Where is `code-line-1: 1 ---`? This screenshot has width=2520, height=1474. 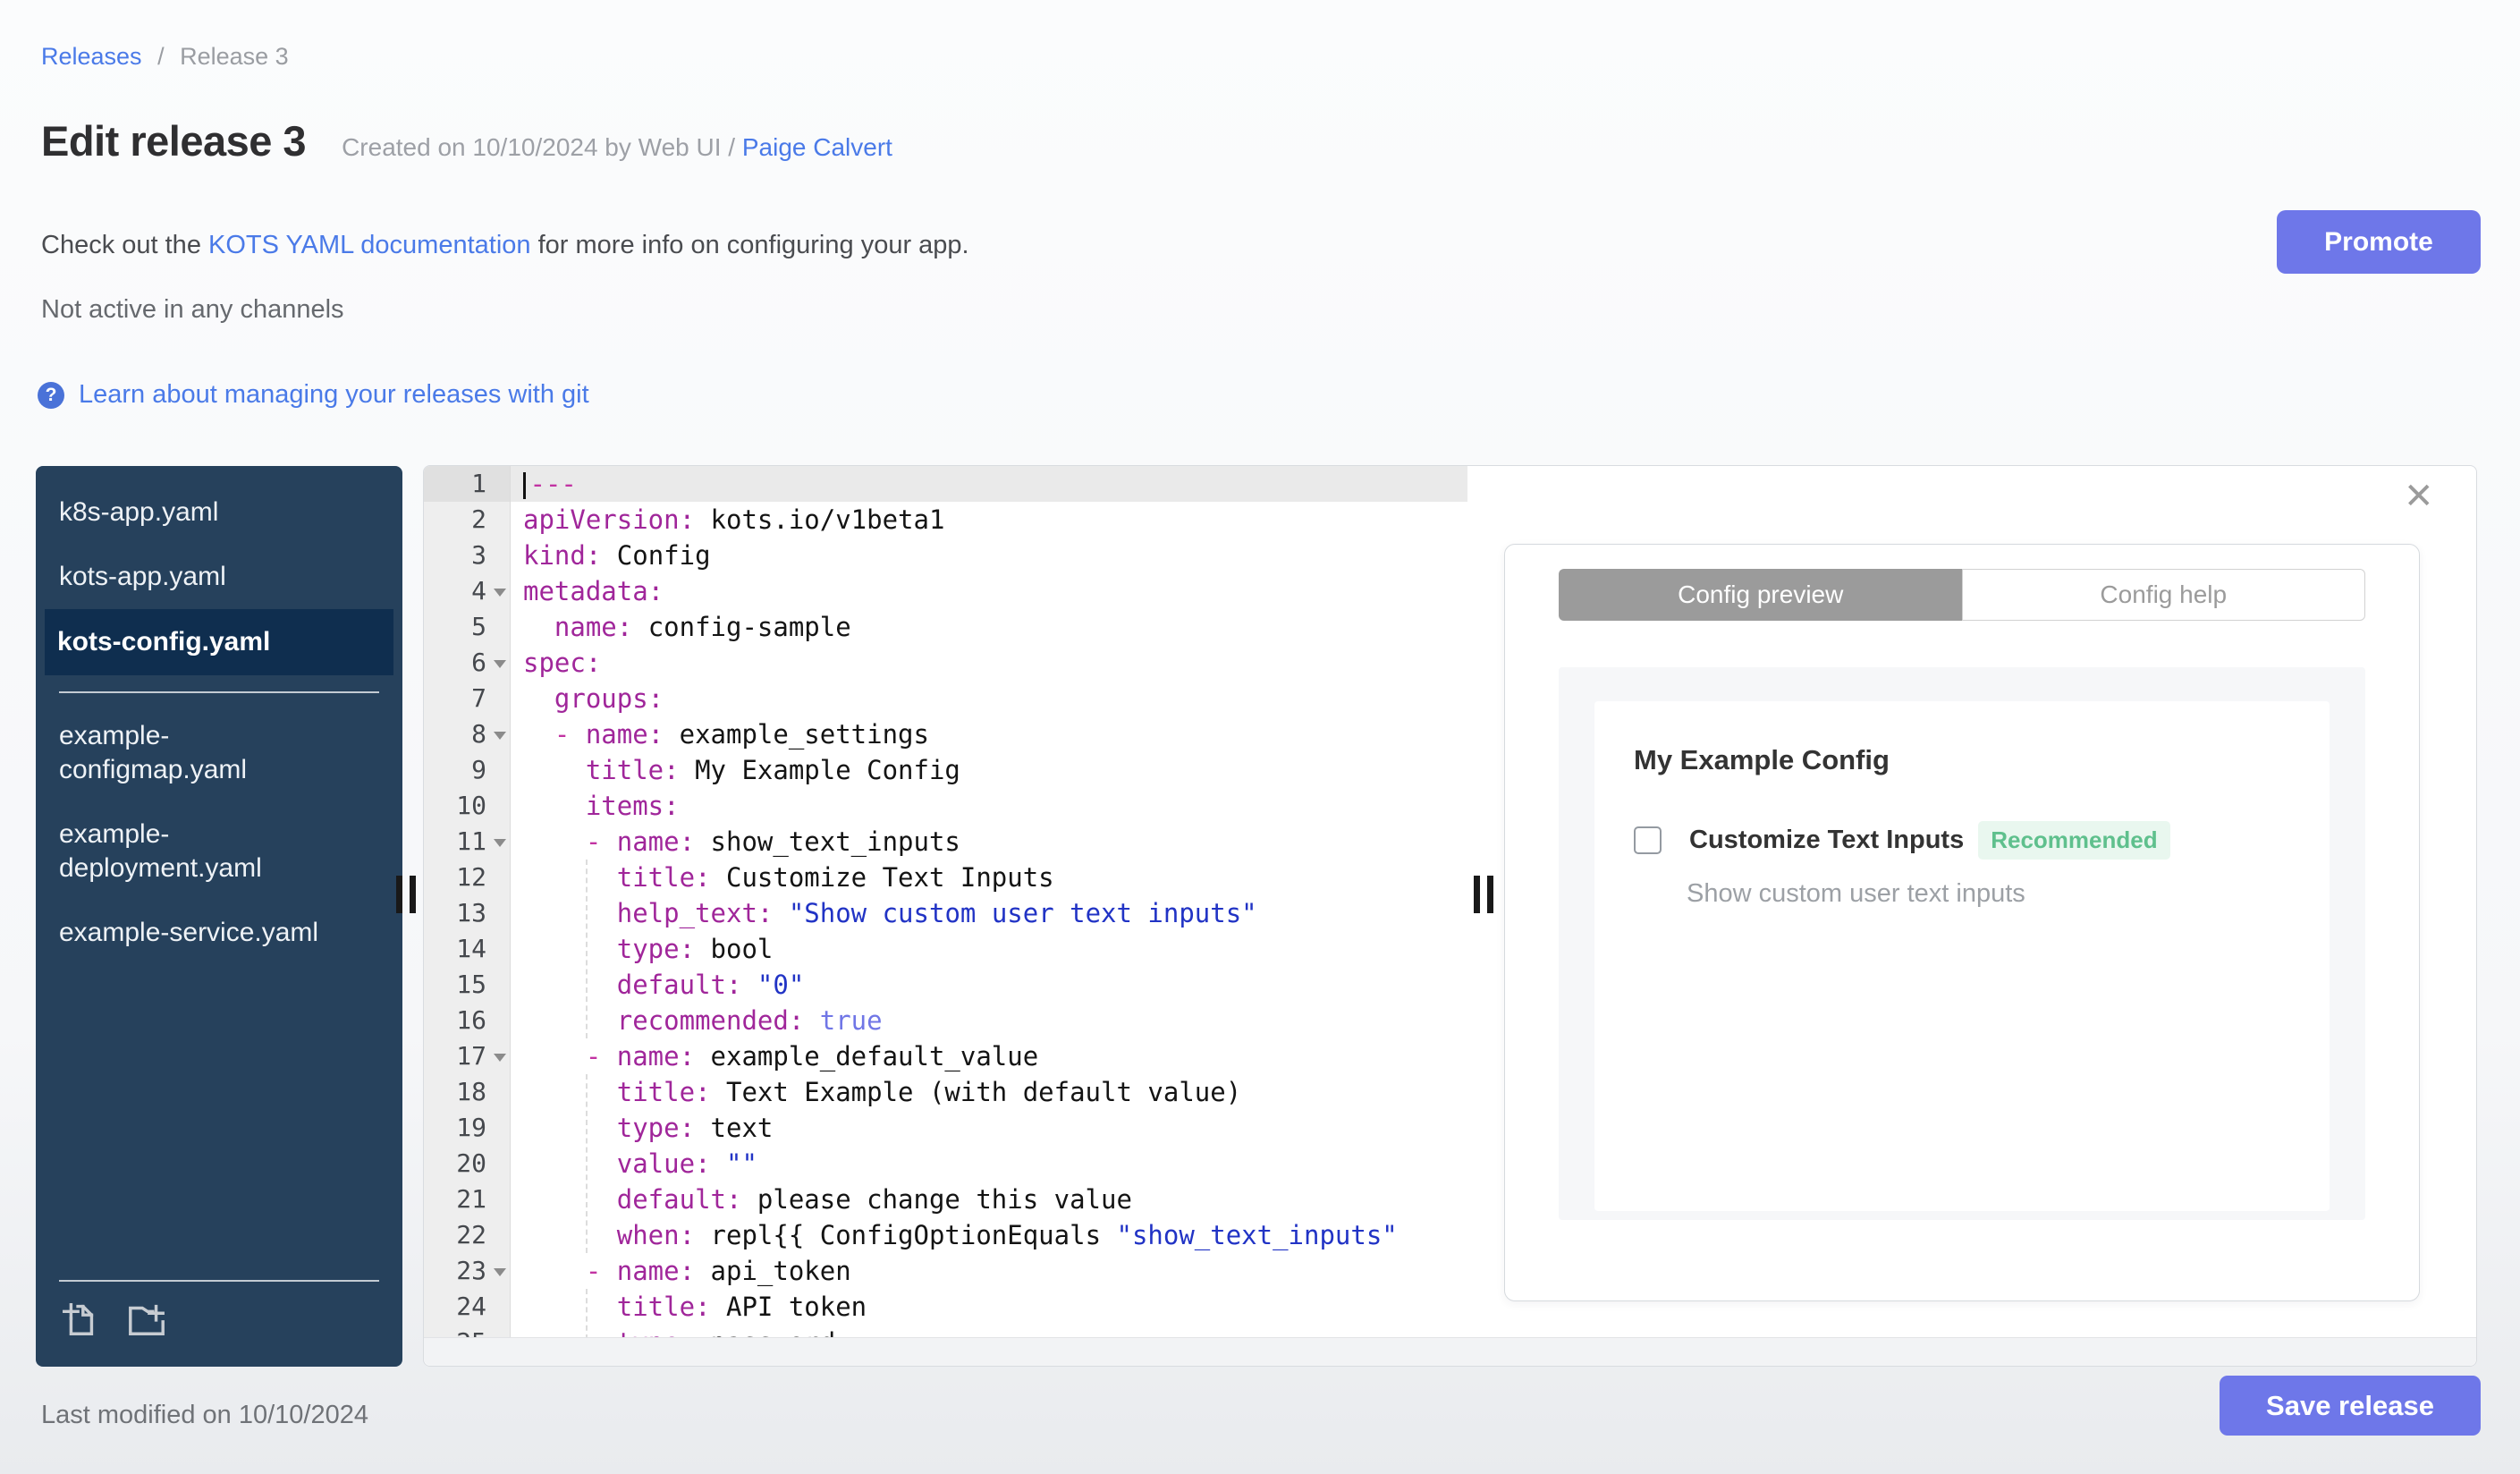
code-line-1: 1 --- is located at coordinates (945, 484).